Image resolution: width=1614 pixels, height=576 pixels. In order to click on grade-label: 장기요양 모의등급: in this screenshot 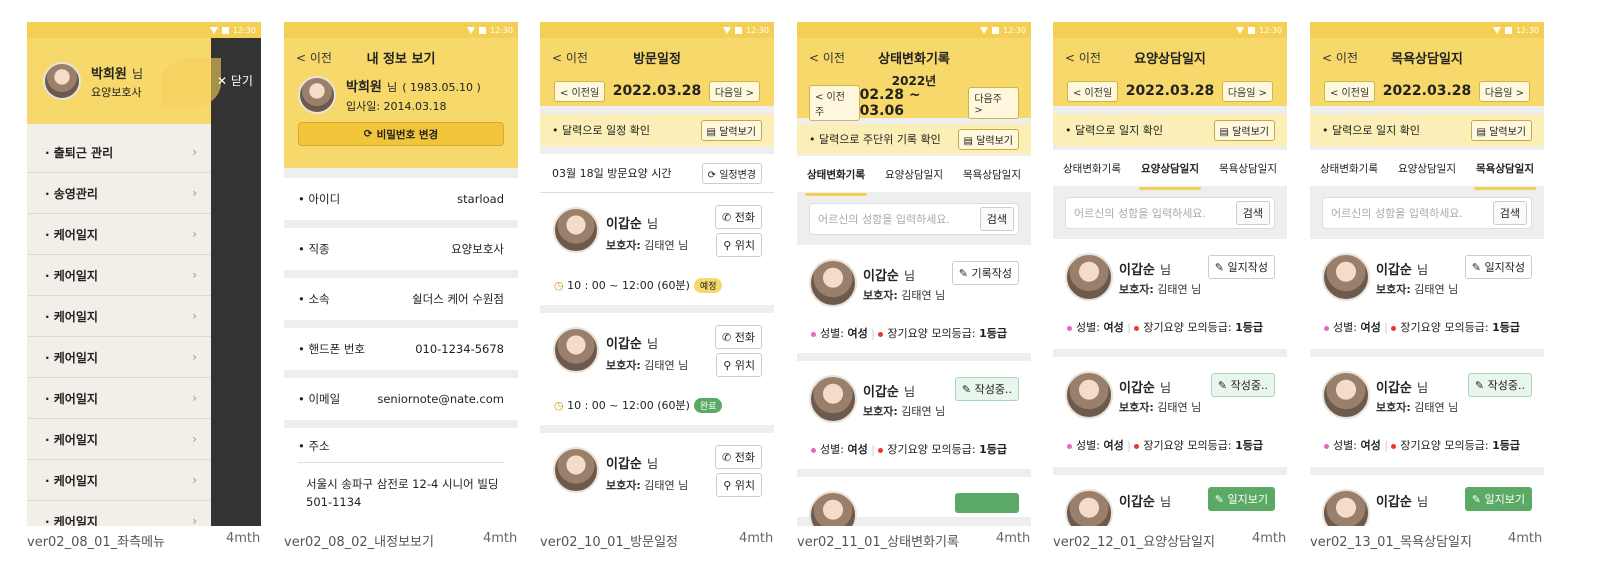, I will do `click(1187, 445)`.